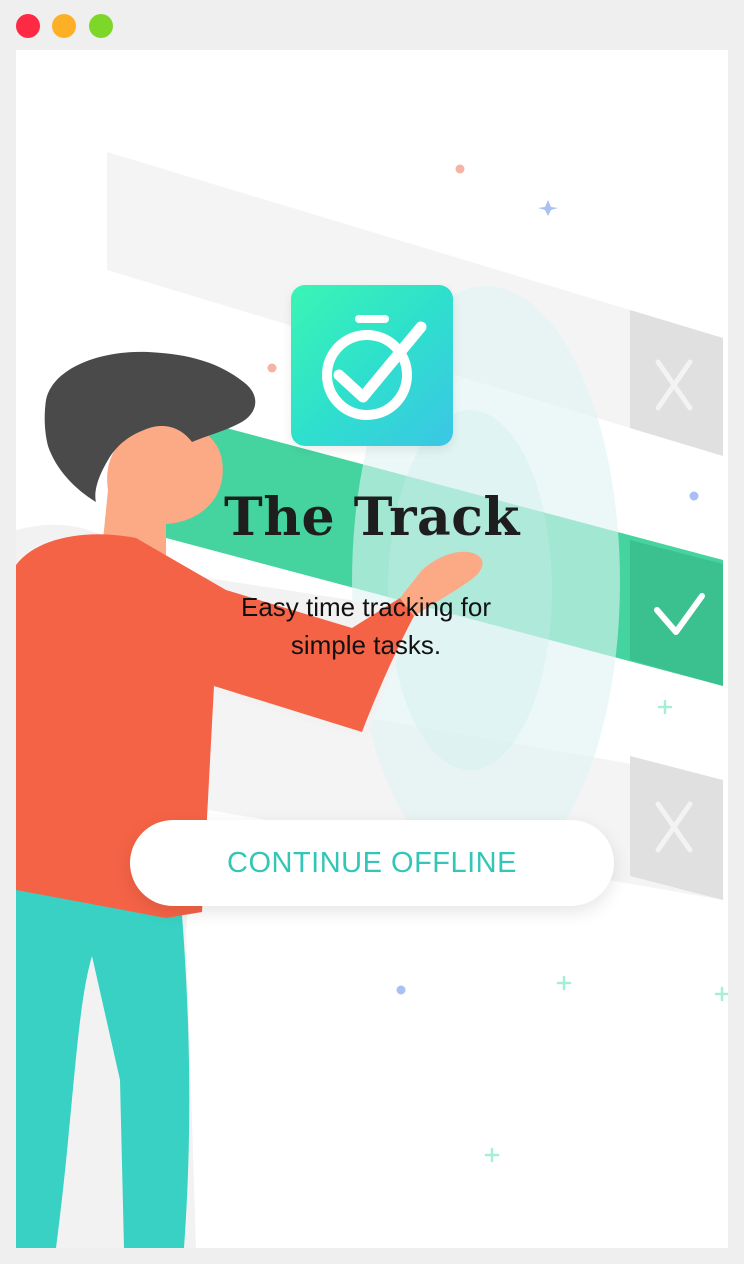  Describe the element at coordinates (28, 26) in the screenshot. I see `close-window-button` at that location.